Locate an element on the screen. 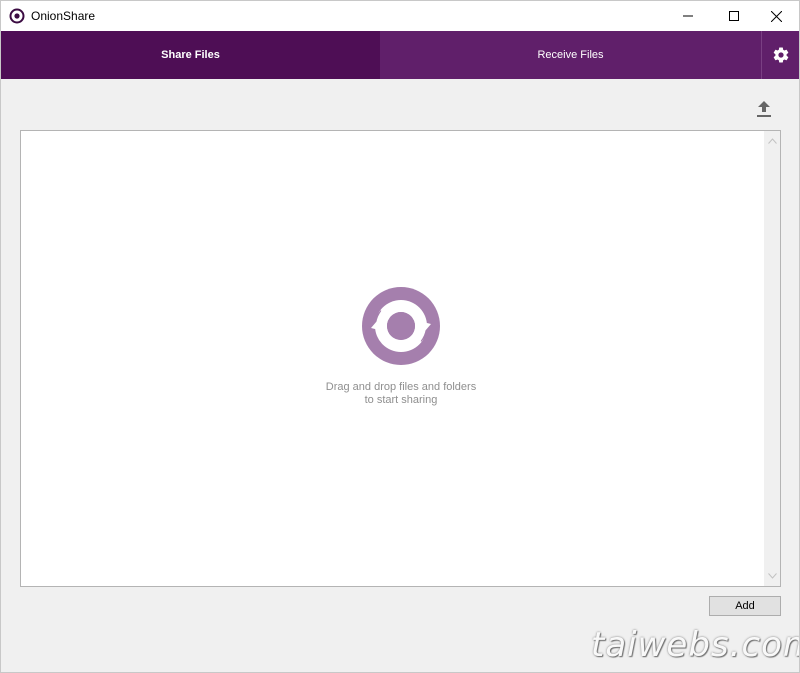 This screenshot has height=673, width=800. tab-receive-files: Receive Files is located at coordinates (570, 55).